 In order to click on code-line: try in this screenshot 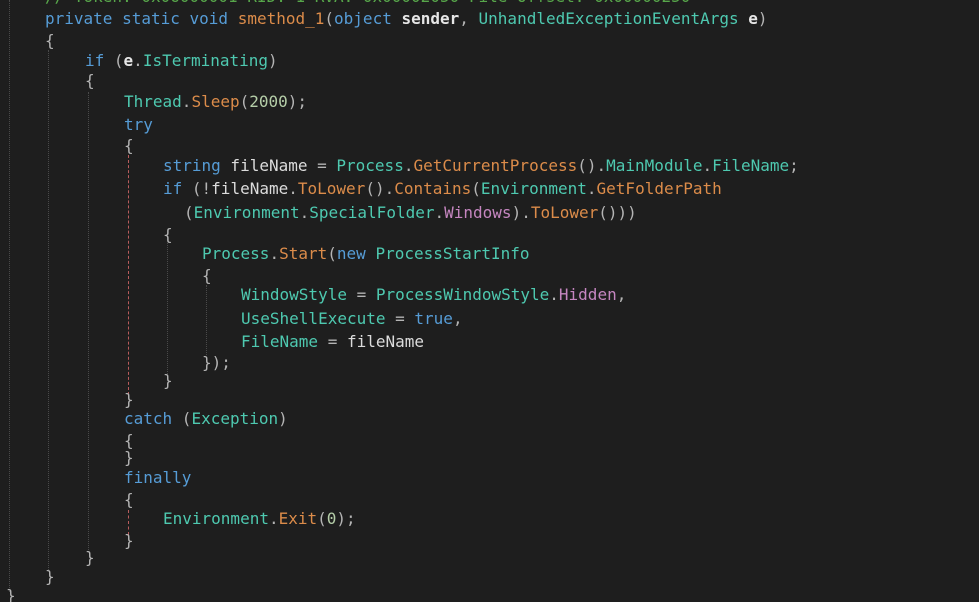, I will do `click(138, 125)`.